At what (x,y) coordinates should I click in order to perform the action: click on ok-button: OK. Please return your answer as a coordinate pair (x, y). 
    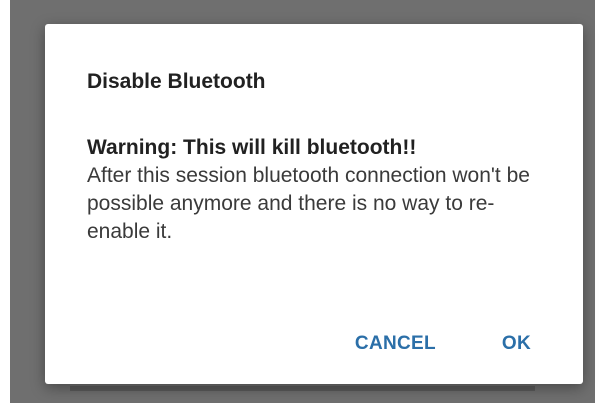
    Looking at the image, I should click on (516, 344).